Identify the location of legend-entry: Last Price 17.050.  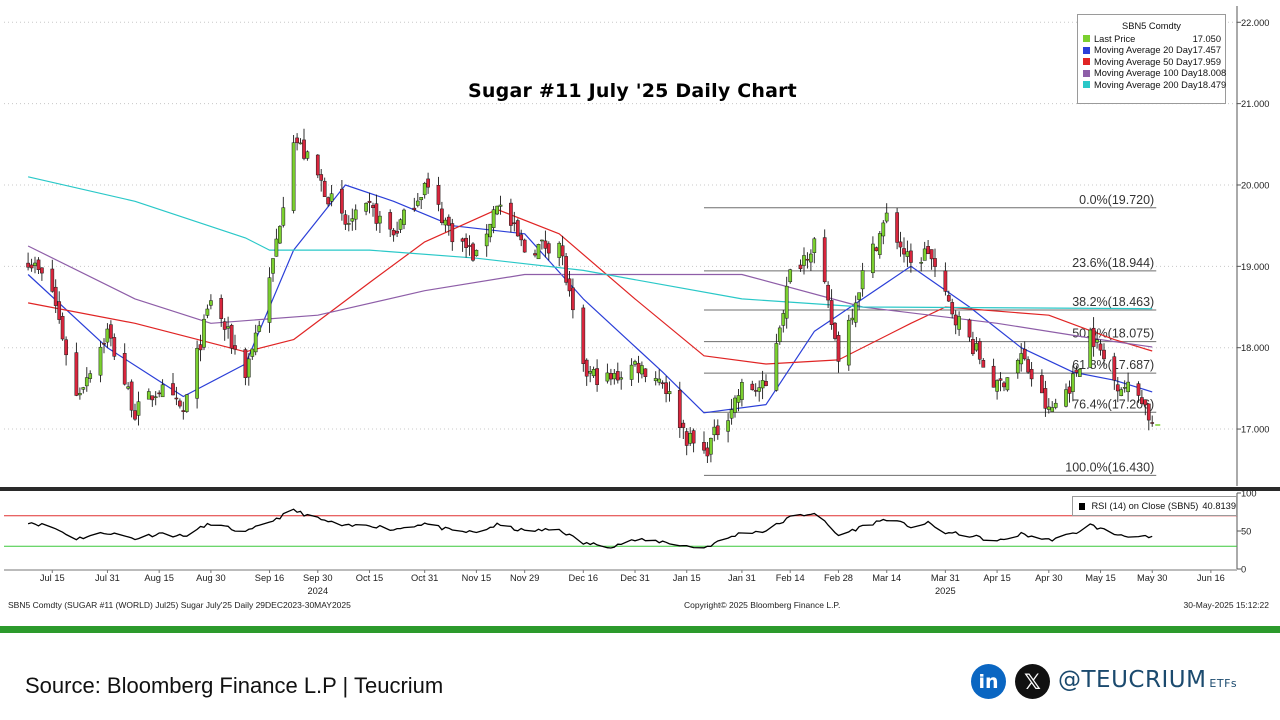
(1151, 39).